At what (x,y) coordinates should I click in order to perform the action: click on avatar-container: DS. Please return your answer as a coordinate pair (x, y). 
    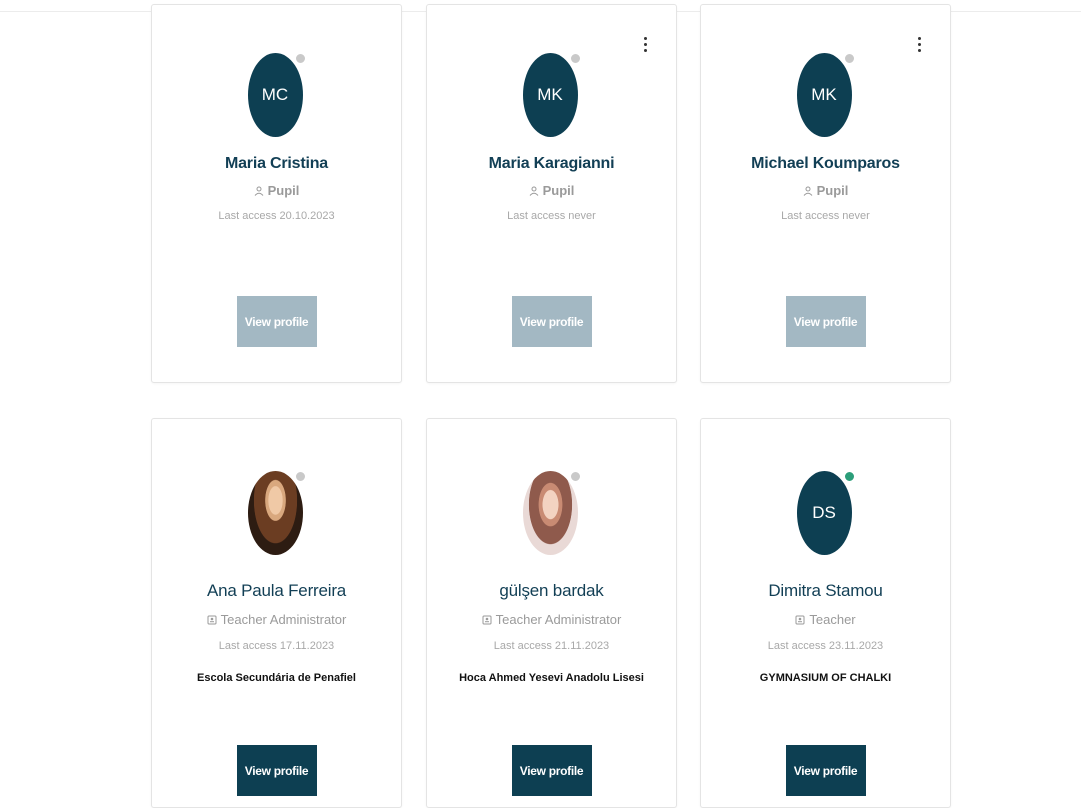
    Looking at the image, I should click on (825, 513).